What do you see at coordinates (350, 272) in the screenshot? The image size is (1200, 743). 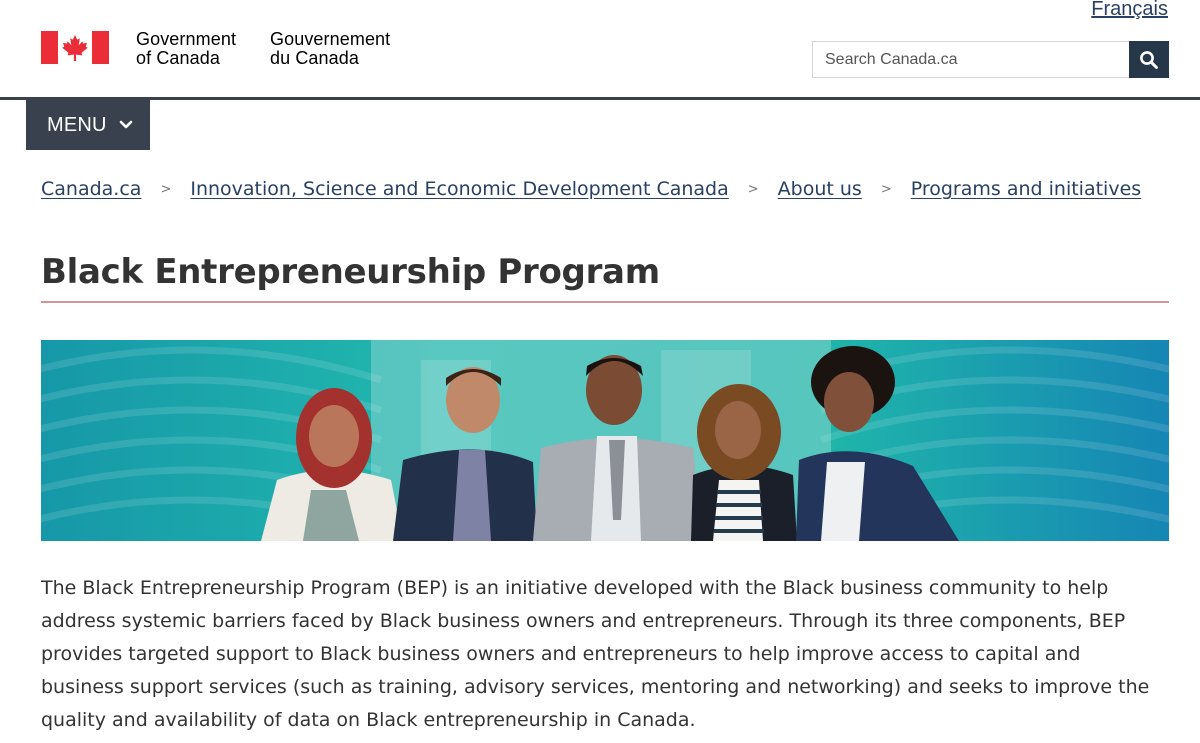 I see `page-title: Black Entrepreneurship Program` at bounding box center [350, 272].